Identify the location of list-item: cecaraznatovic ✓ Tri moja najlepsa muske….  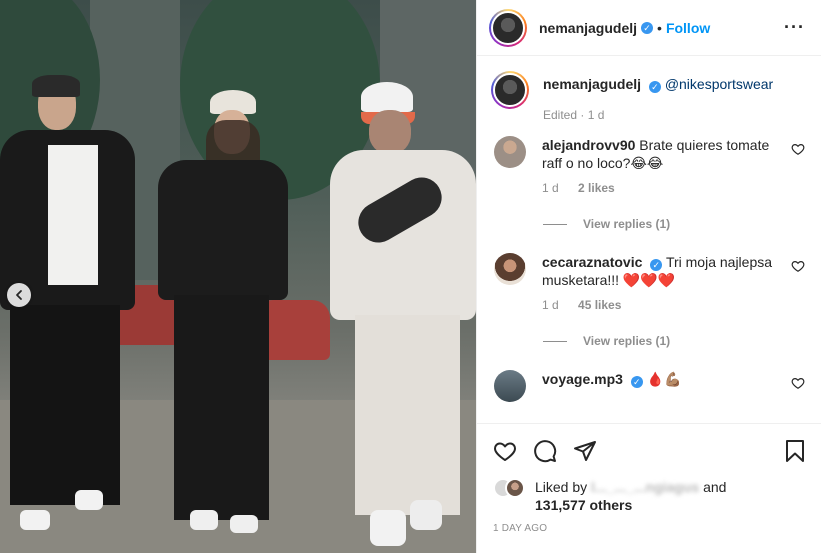
(648, 282).